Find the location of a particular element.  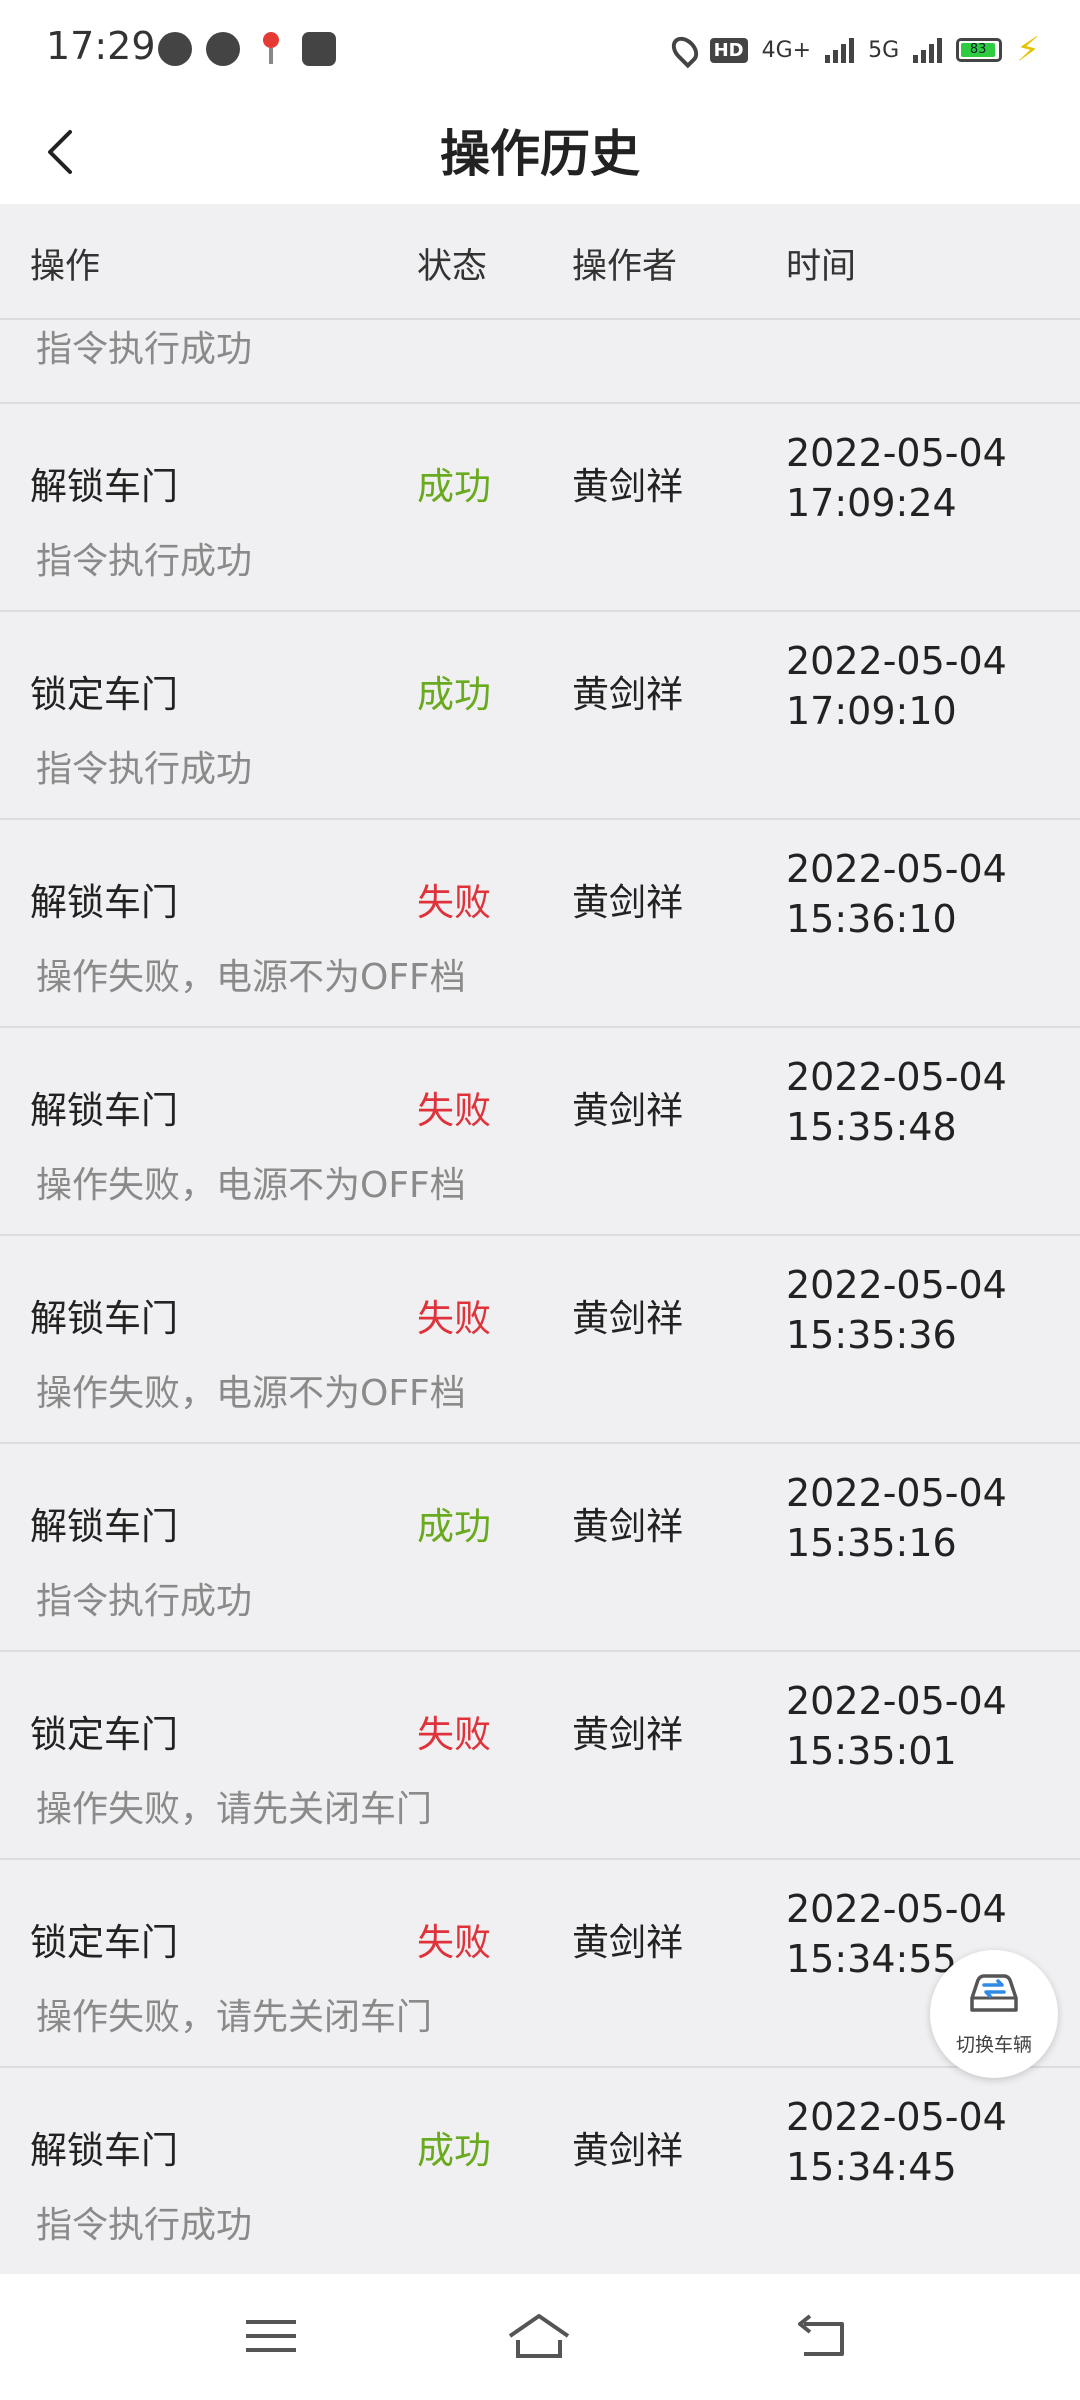

speedometer-icon is located at coordinates (175, 49).